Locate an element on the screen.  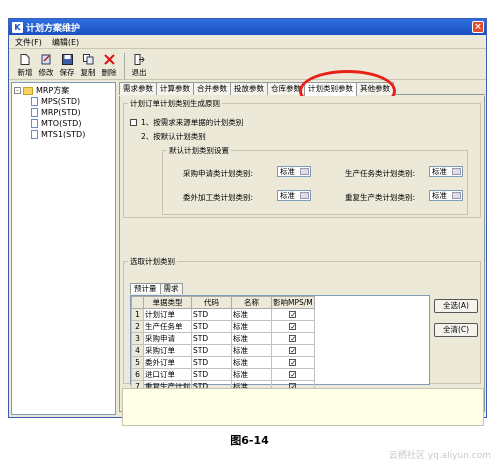
menu-bar: 文件(F) 编辑(E) is located at coordinates (247, 42).